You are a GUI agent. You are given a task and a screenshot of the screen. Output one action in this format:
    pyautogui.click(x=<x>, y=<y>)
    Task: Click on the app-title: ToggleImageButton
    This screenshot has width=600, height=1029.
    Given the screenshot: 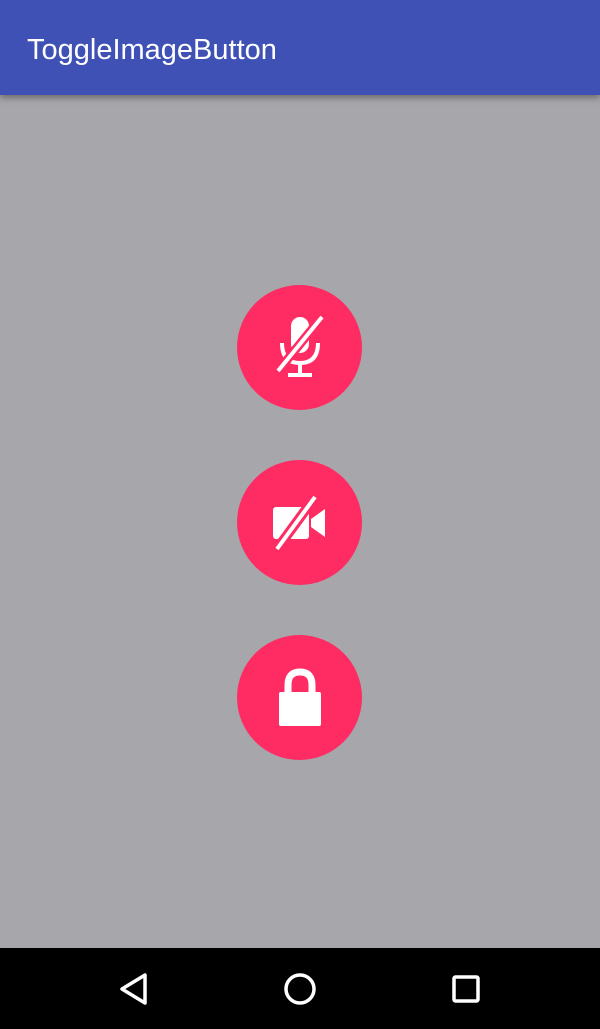 What is the action you would take?
    pyautogui.click(x=152, y=50)
    